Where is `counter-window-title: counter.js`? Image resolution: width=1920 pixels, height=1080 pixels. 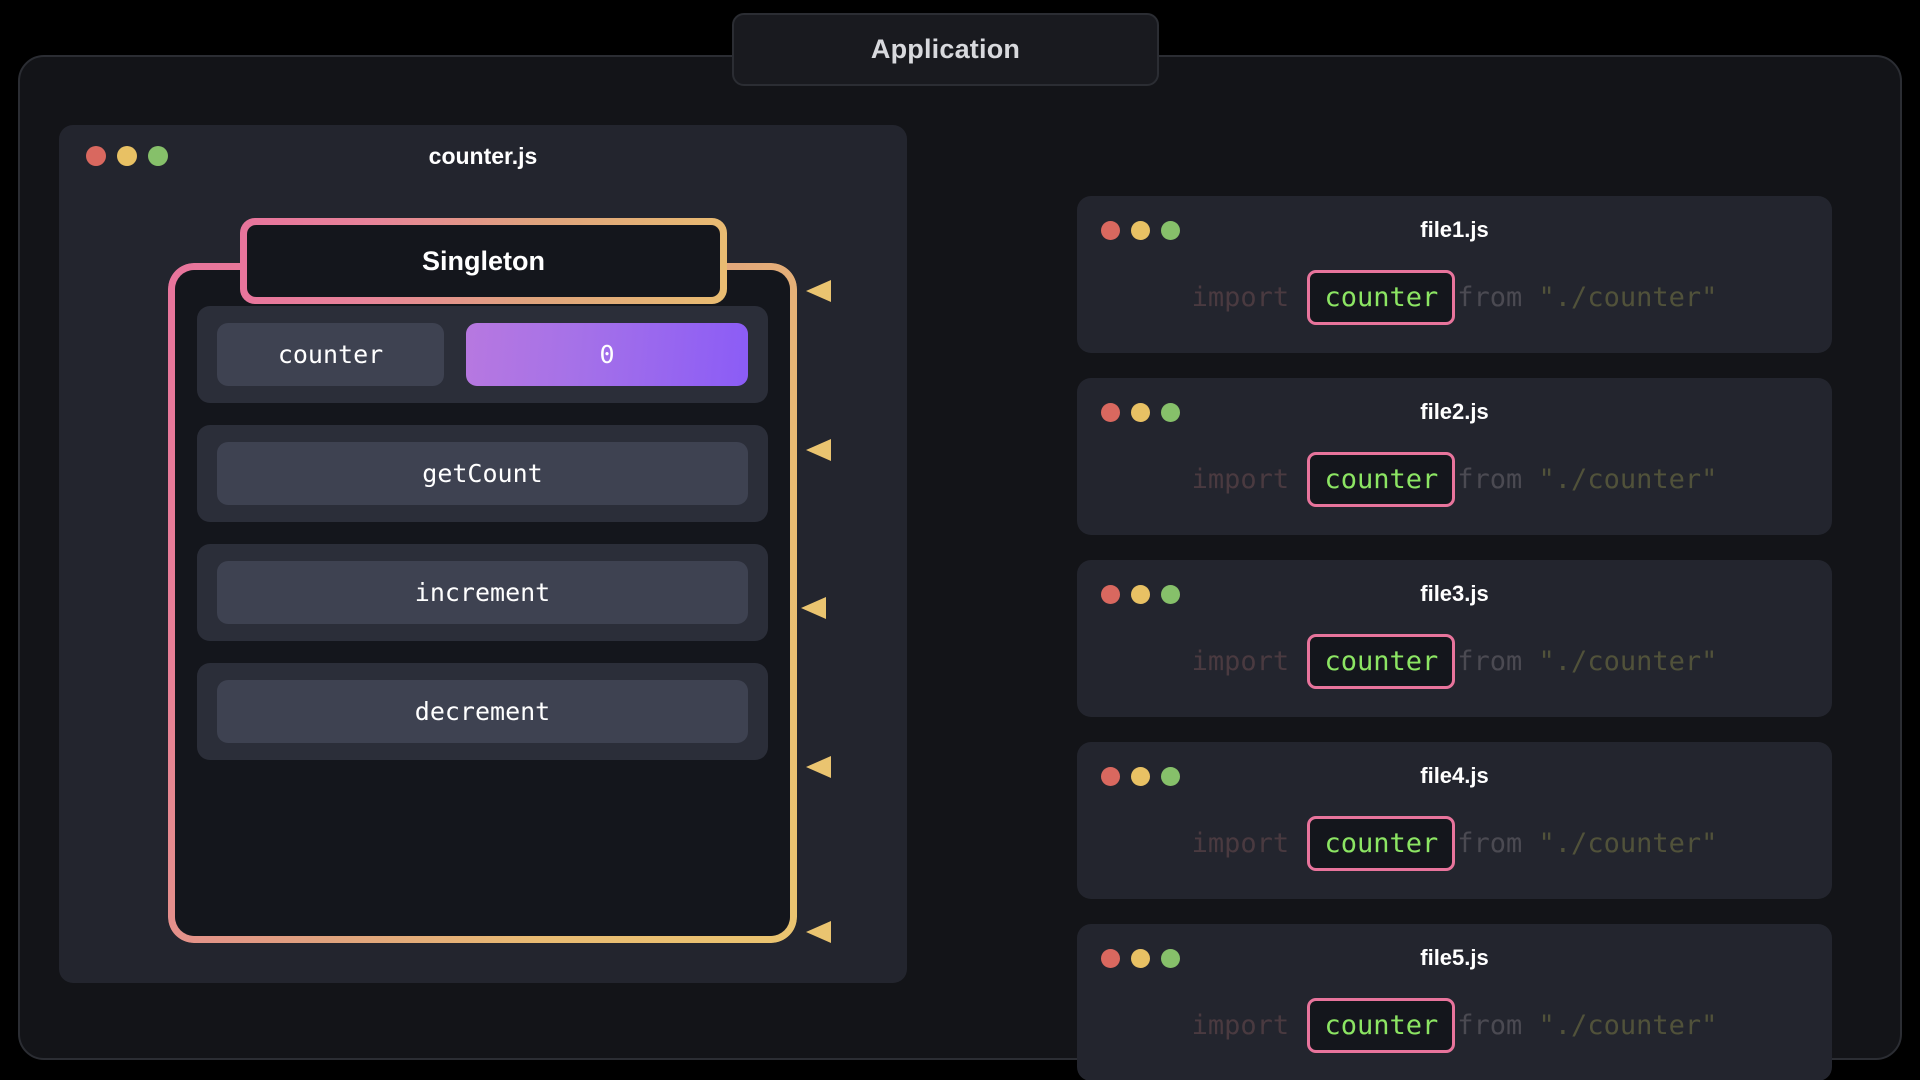 counter-window-title: counter.js is located at coordinates (483, 155).